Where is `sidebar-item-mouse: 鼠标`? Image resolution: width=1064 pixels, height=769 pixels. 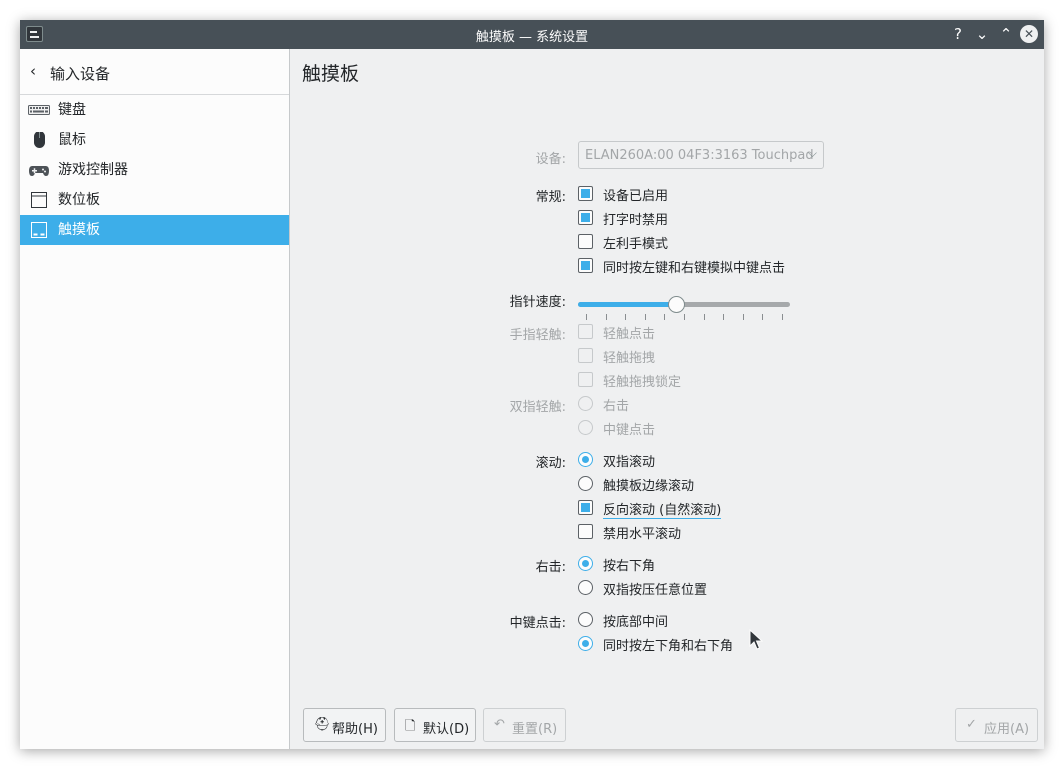
sidebar-item-mouse: 鼠标 is located at coordinates (154, 140).